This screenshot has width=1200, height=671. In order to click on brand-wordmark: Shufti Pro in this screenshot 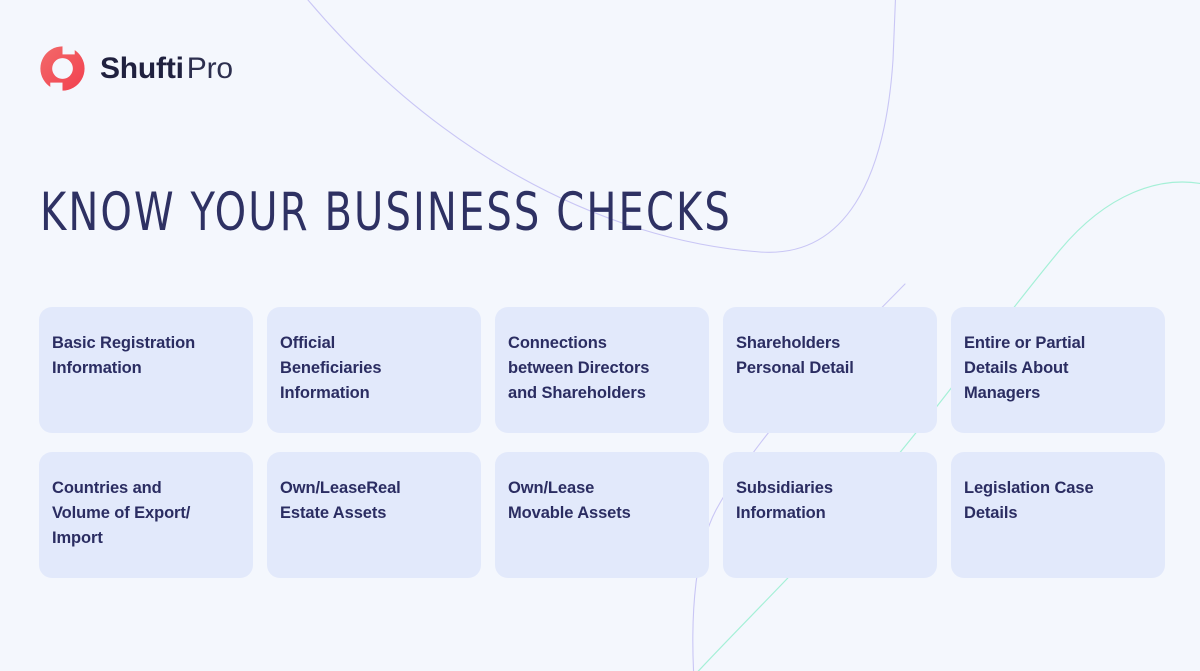, I will do `click(166, 68)`.